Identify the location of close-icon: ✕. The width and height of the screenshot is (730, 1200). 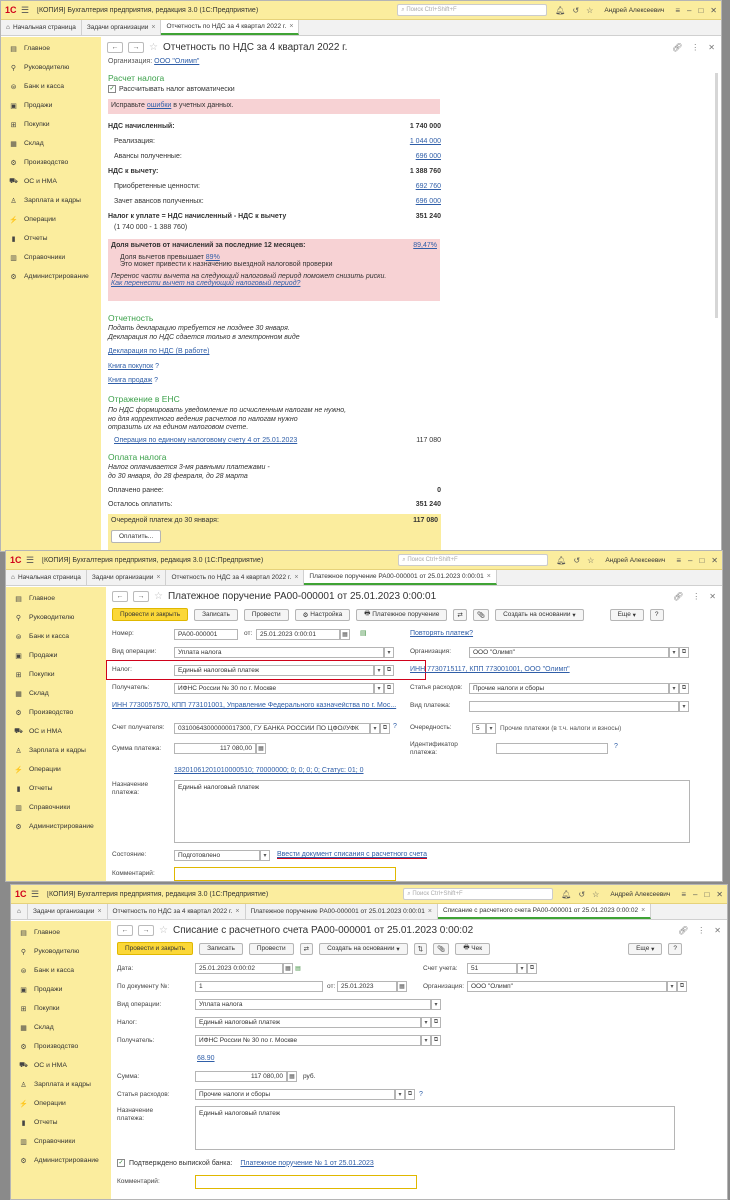
(713, 10).